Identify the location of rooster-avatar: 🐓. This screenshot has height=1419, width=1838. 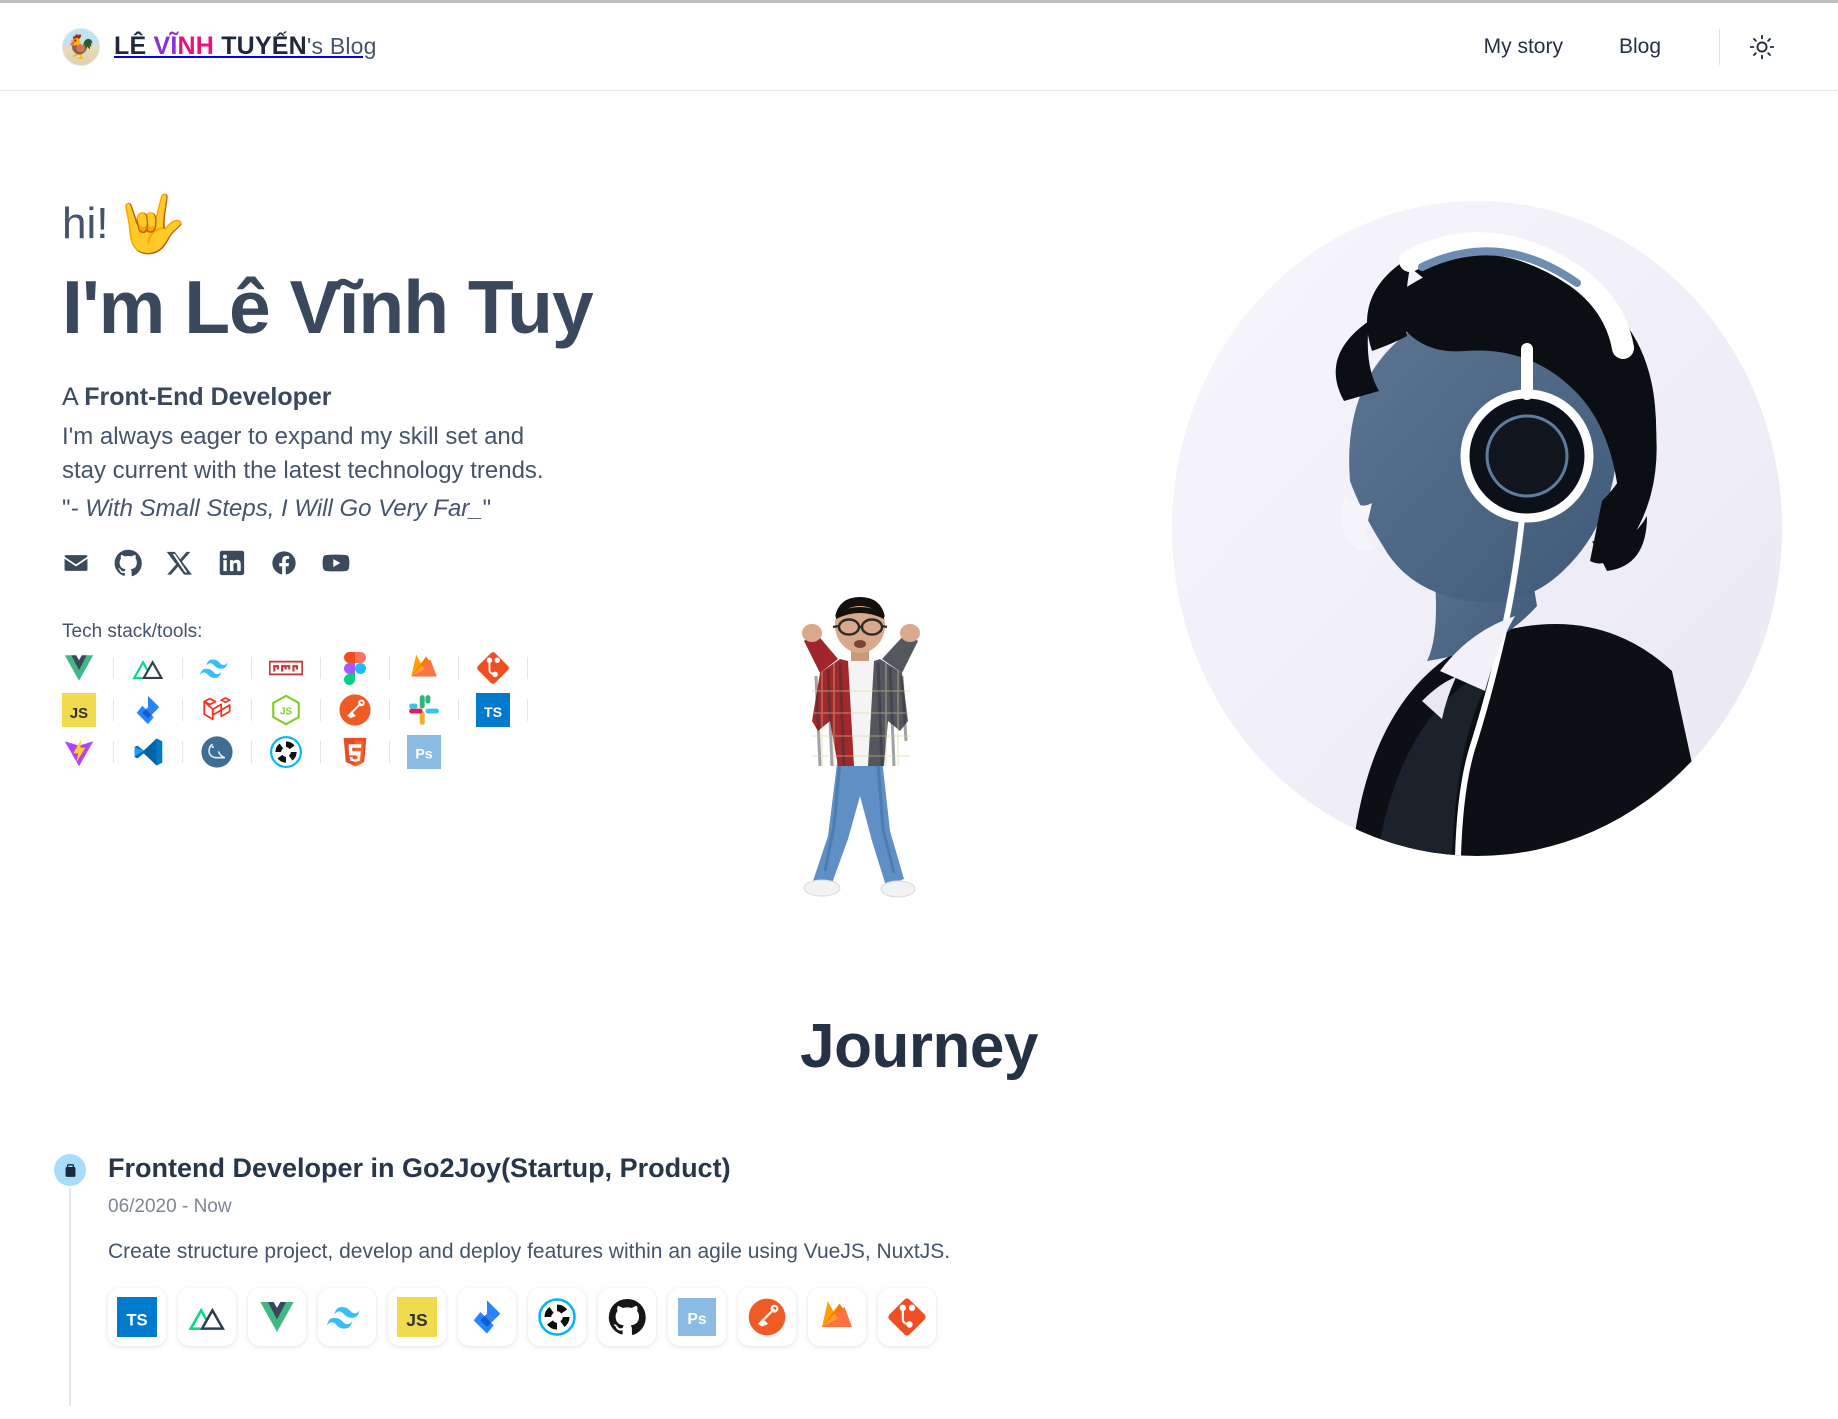
(81, 46).